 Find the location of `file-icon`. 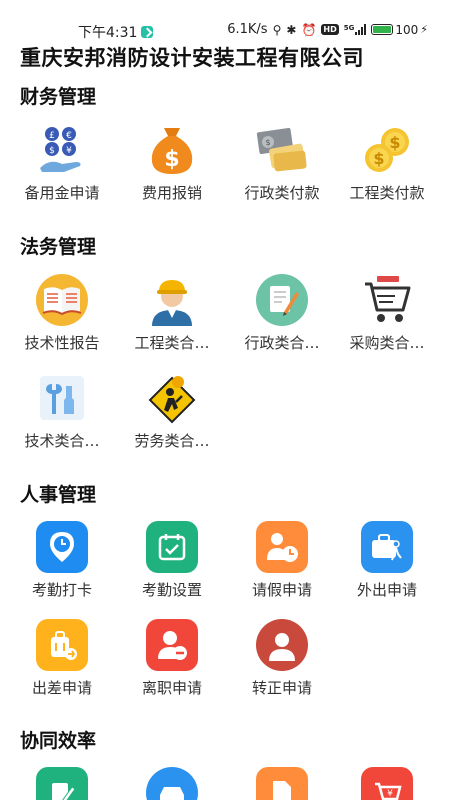

file-icon is located at coordinates (282, 783).